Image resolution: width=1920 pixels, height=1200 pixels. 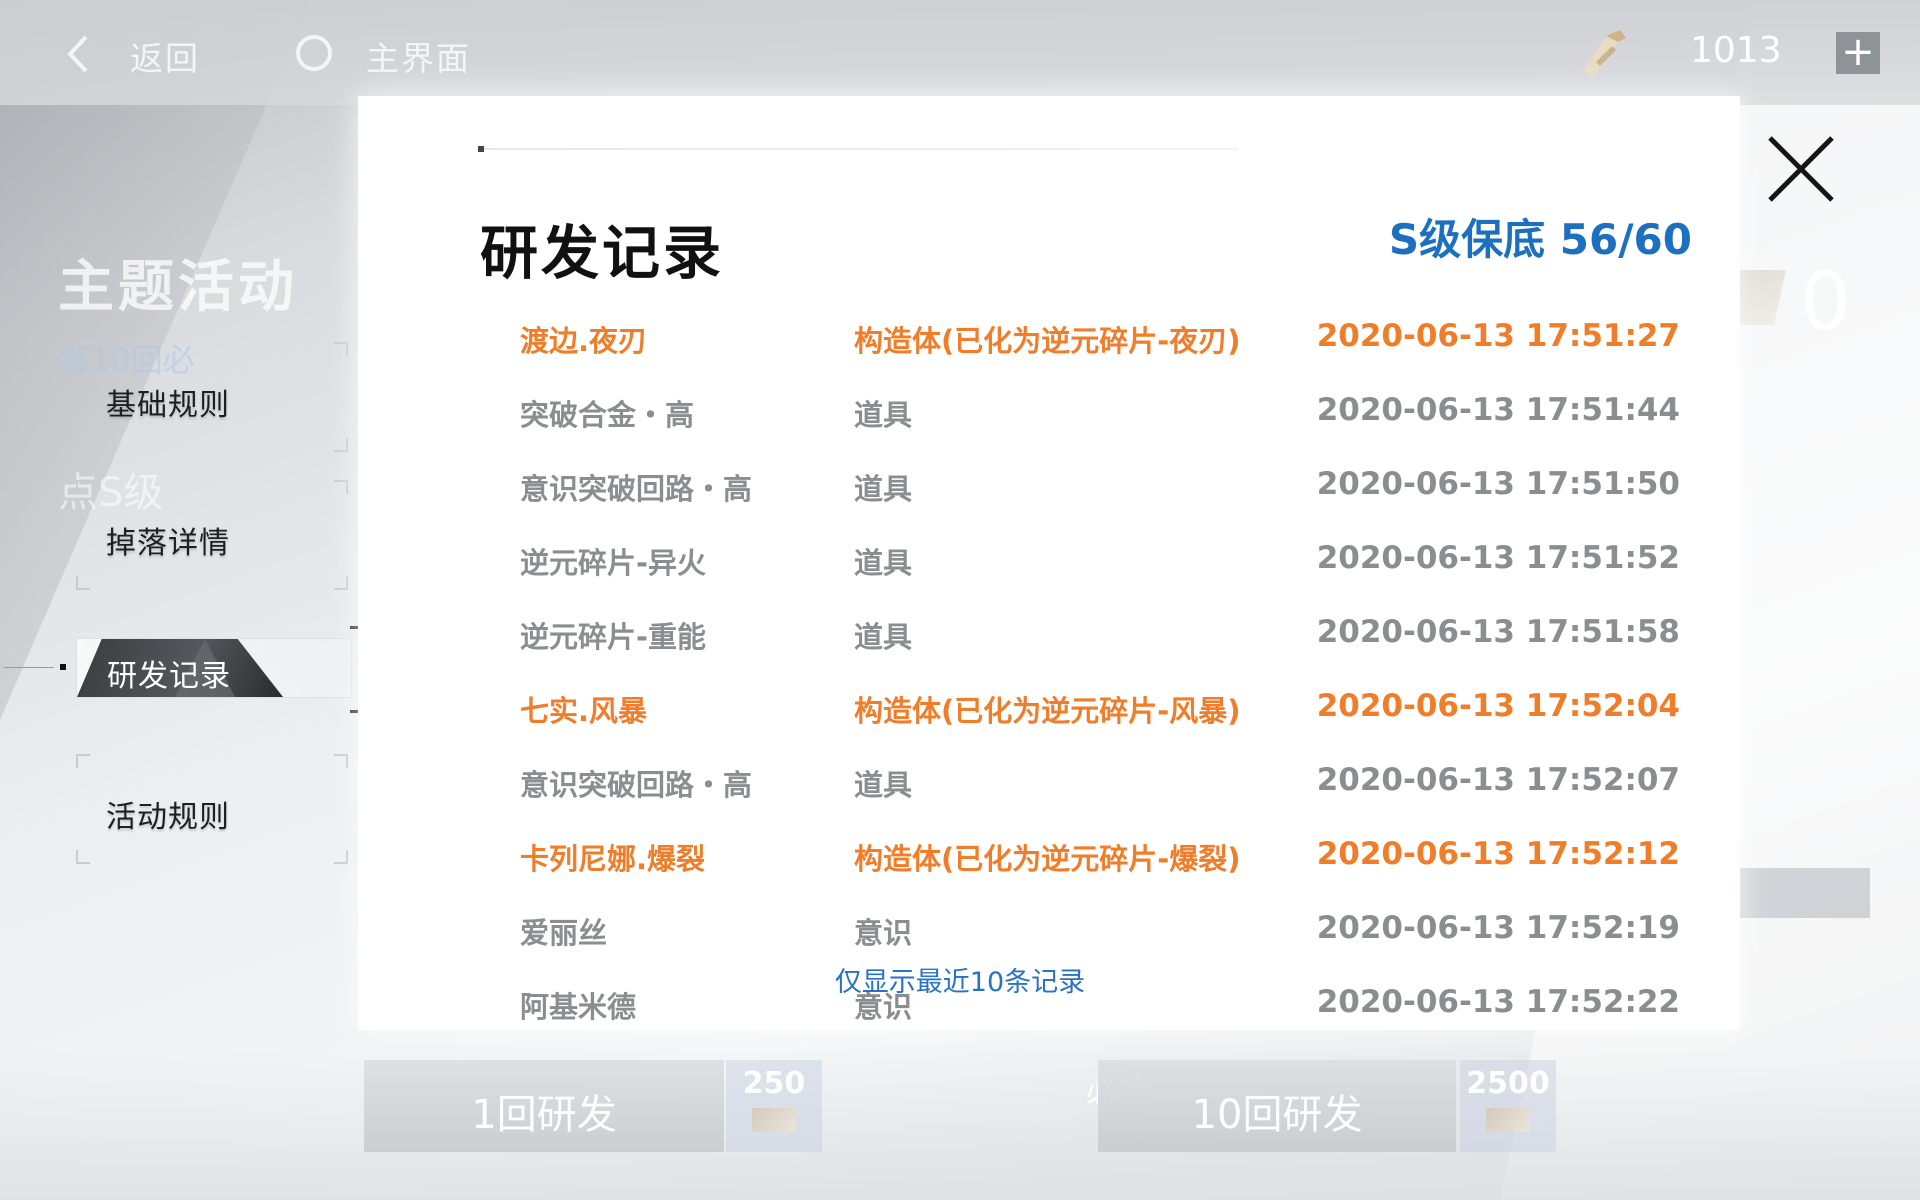 What do you see at coordinates (1277, 1115) in the screenshot?
I see `ten-draw-label: 10回研发` at bounding box center [1277, 1115].